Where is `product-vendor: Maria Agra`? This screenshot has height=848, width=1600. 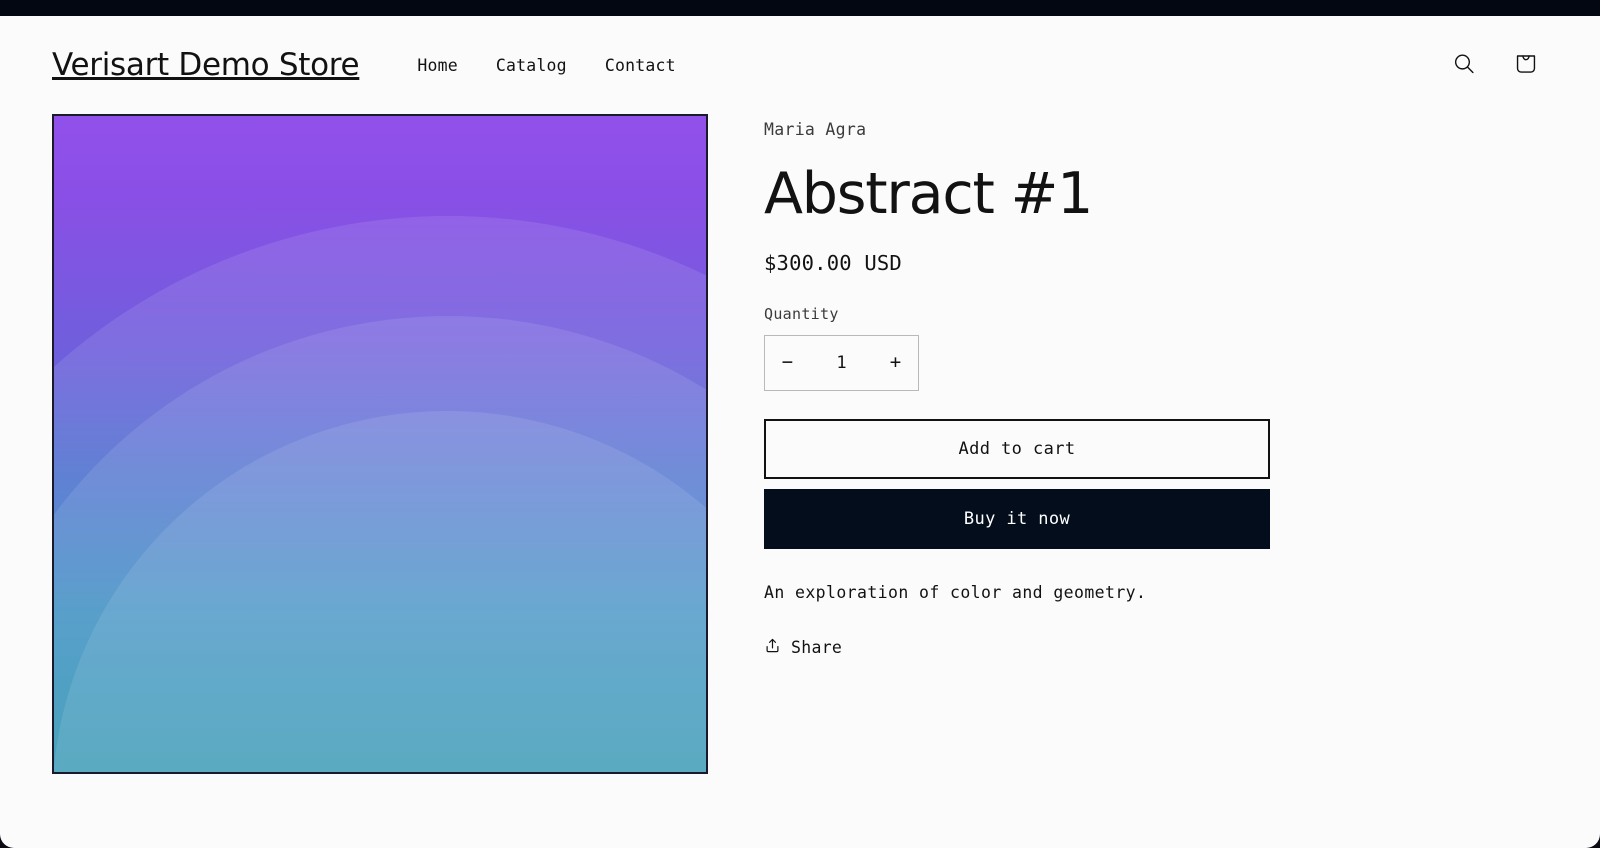
product-vendor: Maria Agra is located at coordinates (815, 129).